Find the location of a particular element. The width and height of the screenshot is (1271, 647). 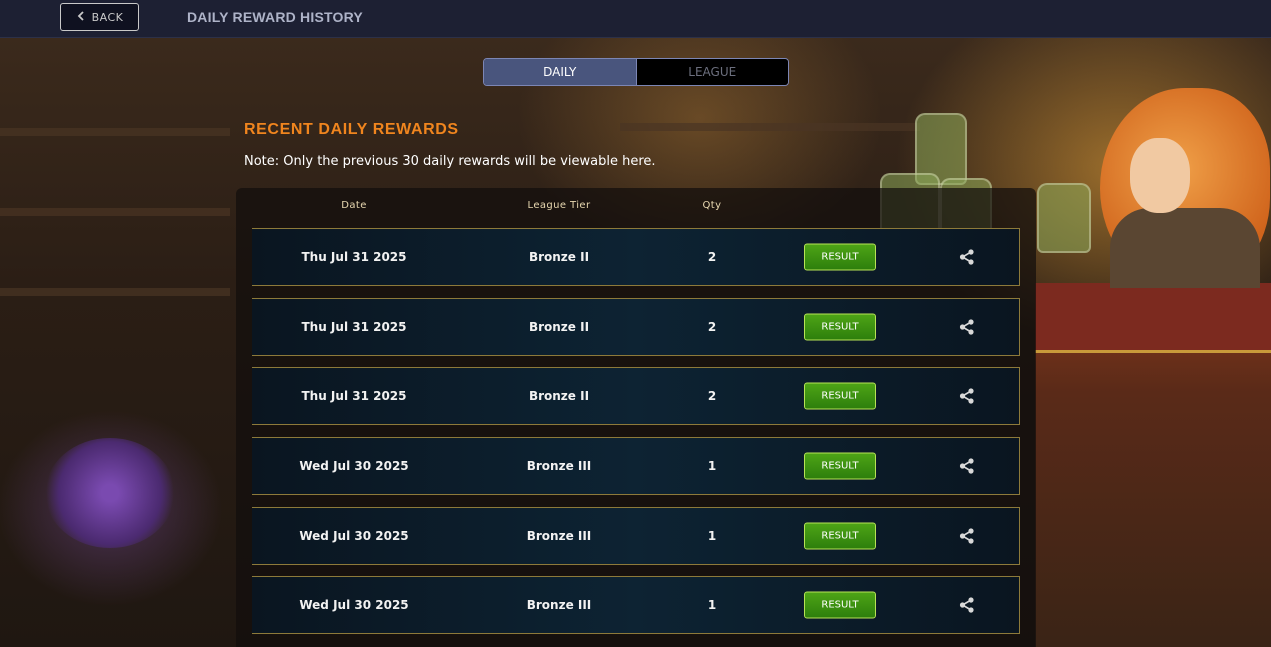

character-body is located at coordinates (1185, 248).